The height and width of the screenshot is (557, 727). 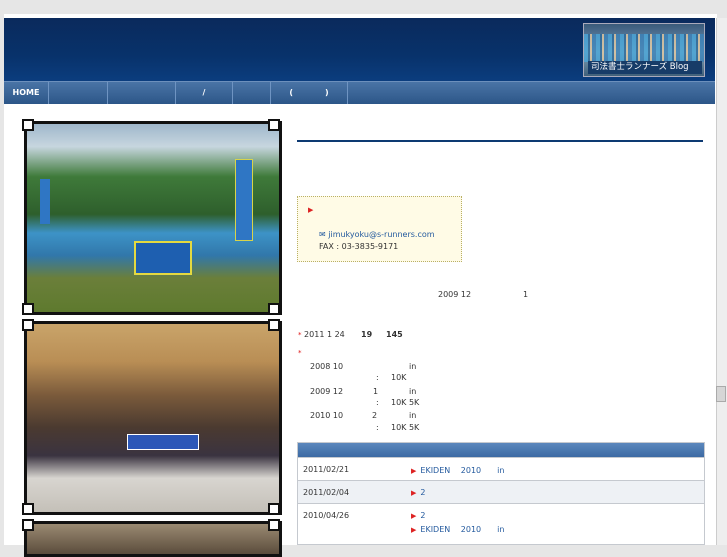 What do you see at coordinates (153, 418) in the screenshot?
I see `team-photo-party` at bounding box center [153, 418].